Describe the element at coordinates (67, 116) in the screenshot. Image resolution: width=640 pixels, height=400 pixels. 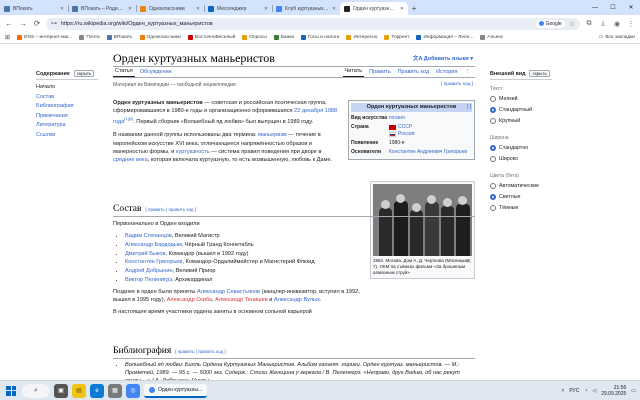
I see `toc-item: Примечания` at that location.